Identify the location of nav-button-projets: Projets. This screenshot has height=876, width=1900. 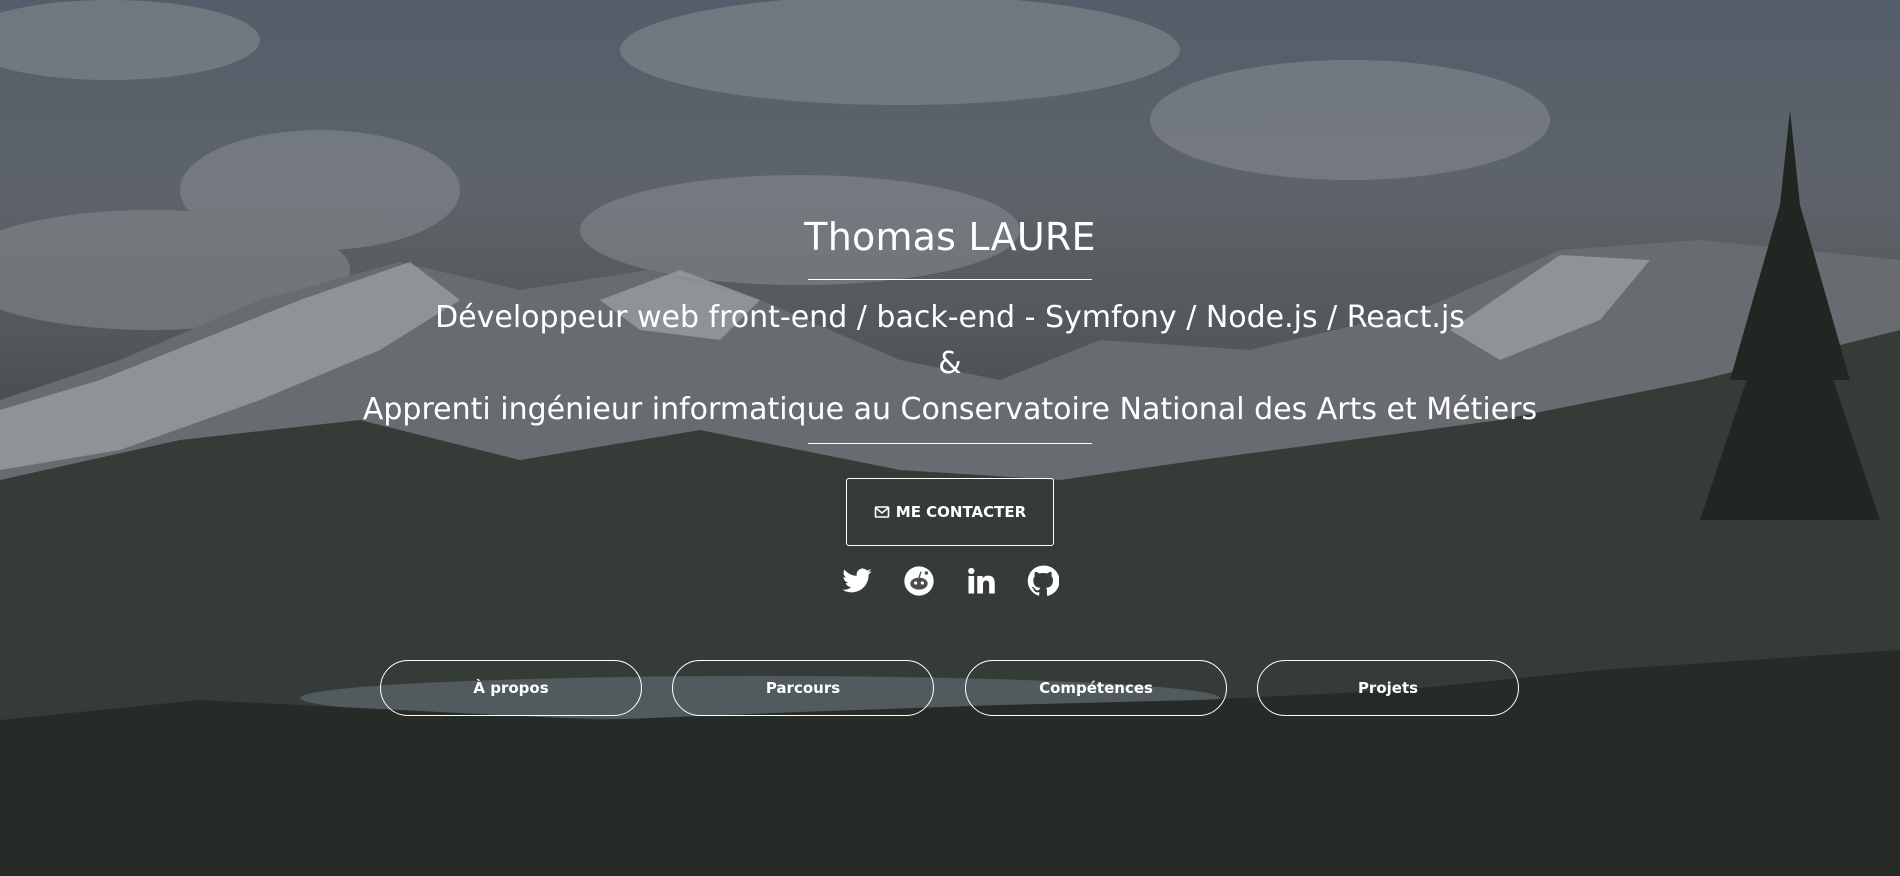
(1388, 688).